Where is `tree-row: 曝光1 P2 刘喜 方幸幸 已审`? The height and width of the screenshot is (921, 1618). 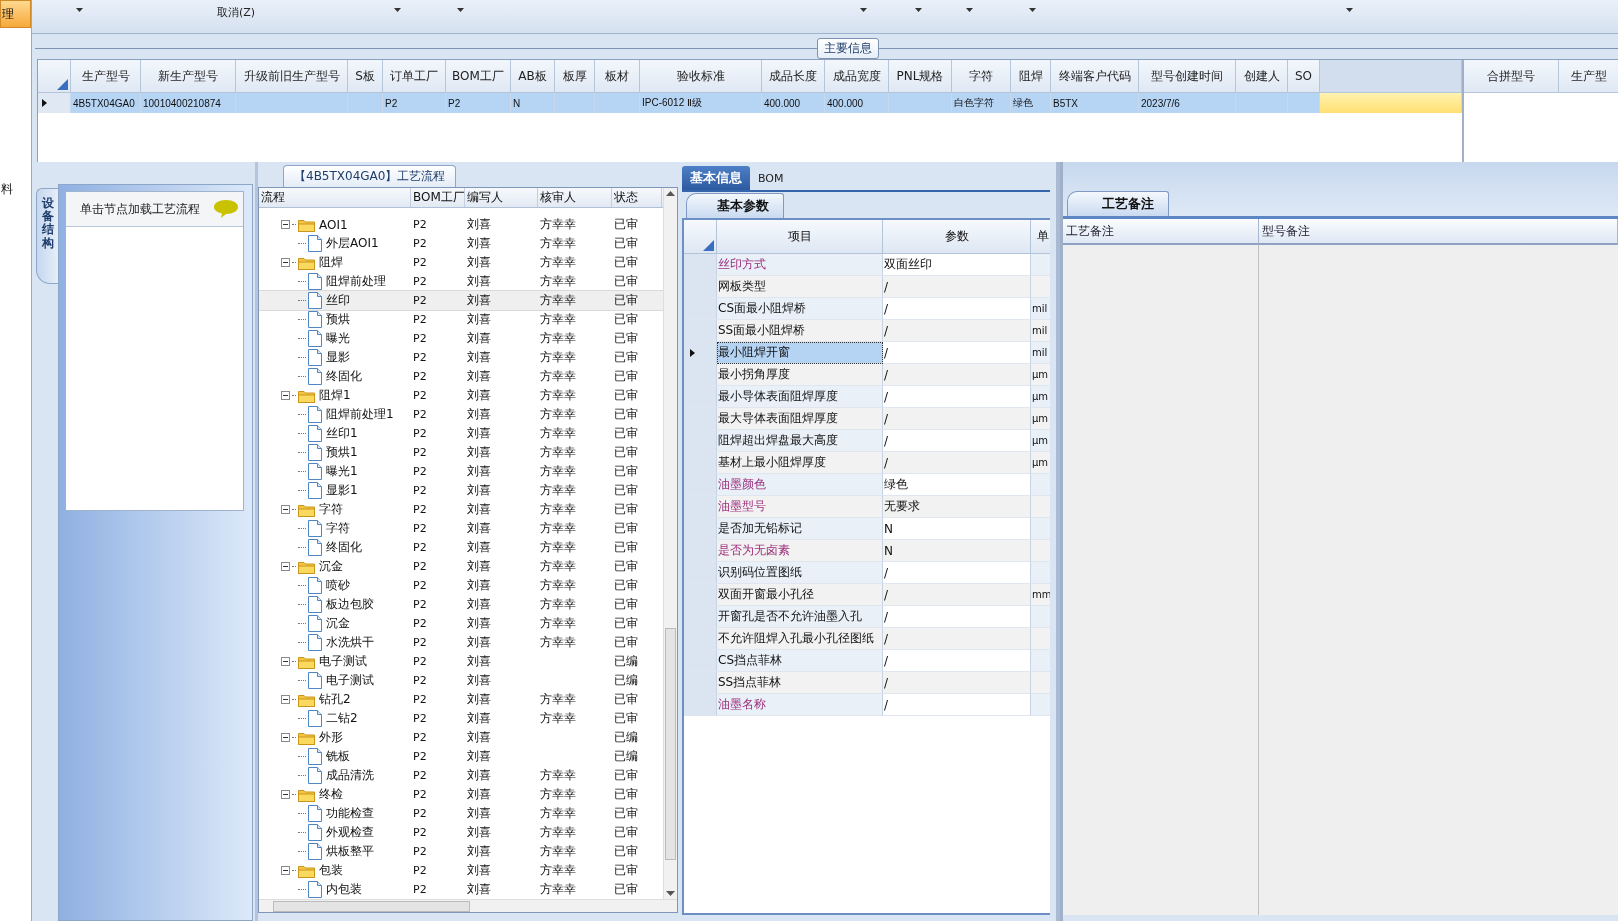 tree-row: 曝光1 P2 刘喜 方幸幸 已审 is located at coordinates (461, 471).